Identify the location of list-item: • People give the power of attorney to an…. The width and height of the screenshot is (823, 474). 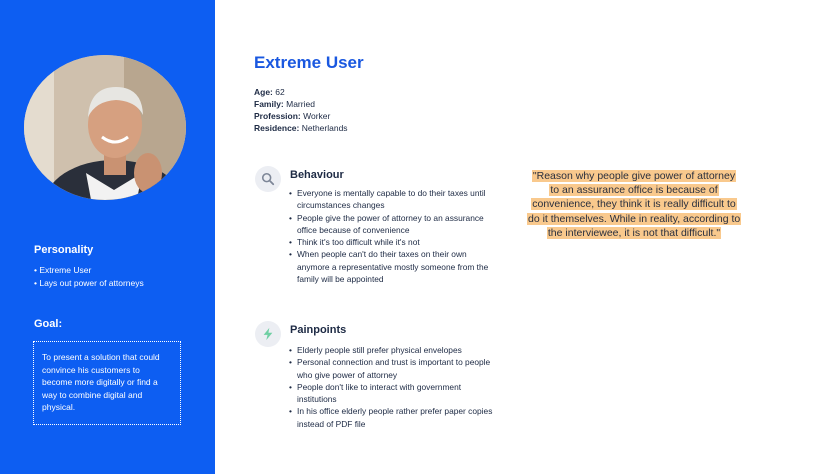
(386, 223).